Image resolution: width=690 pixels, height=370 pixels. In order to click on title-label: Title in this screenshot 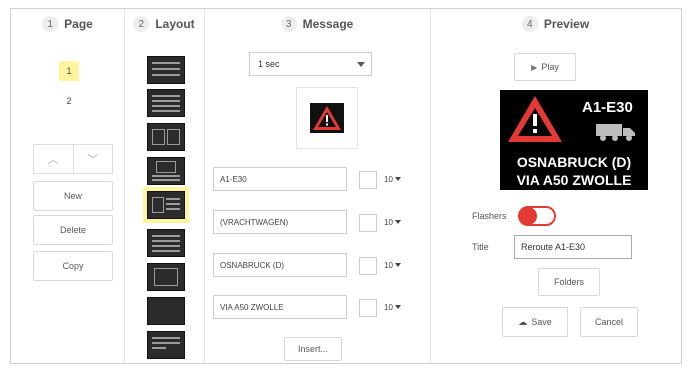, I will do `click(480, 247)`.